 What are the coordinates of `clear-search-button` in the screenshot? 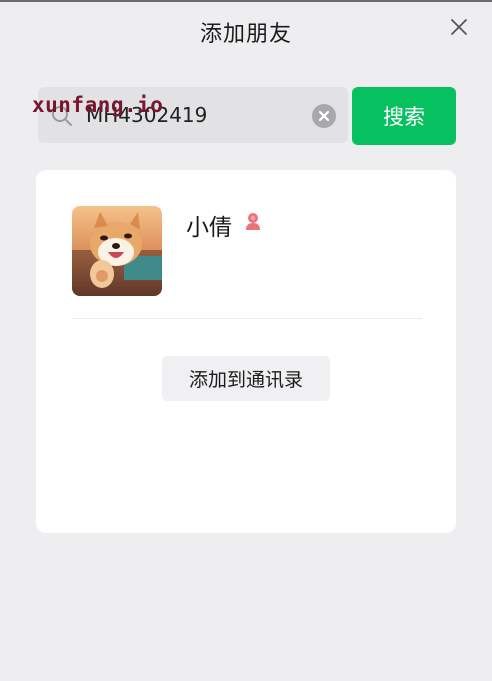 It's located at (324, 116).